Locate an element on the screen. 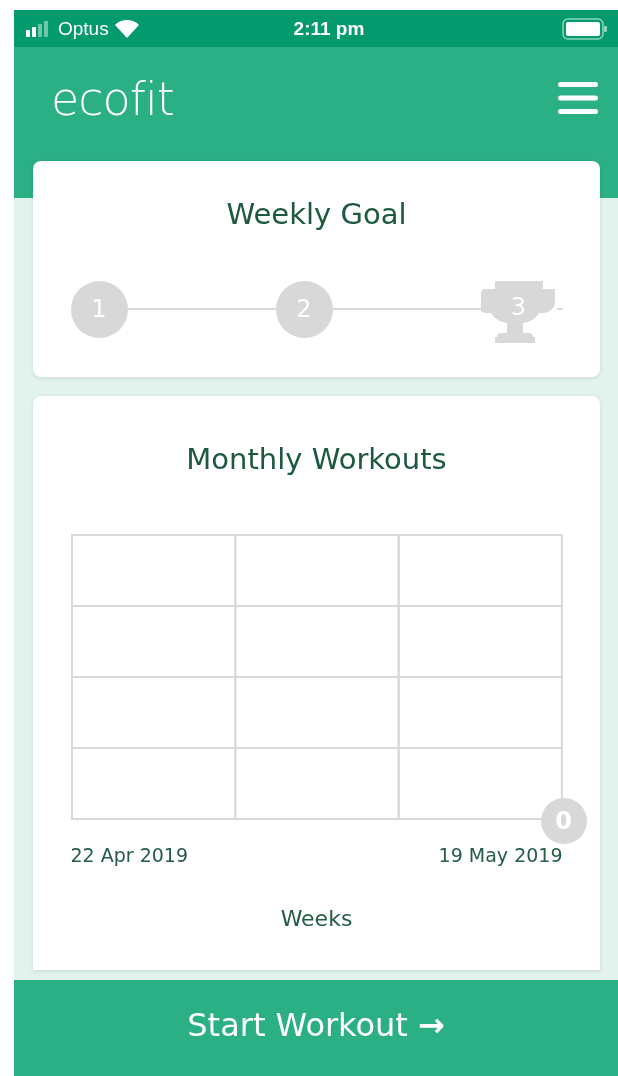  carrier-name: Optus is located at coordinates (83, 28).